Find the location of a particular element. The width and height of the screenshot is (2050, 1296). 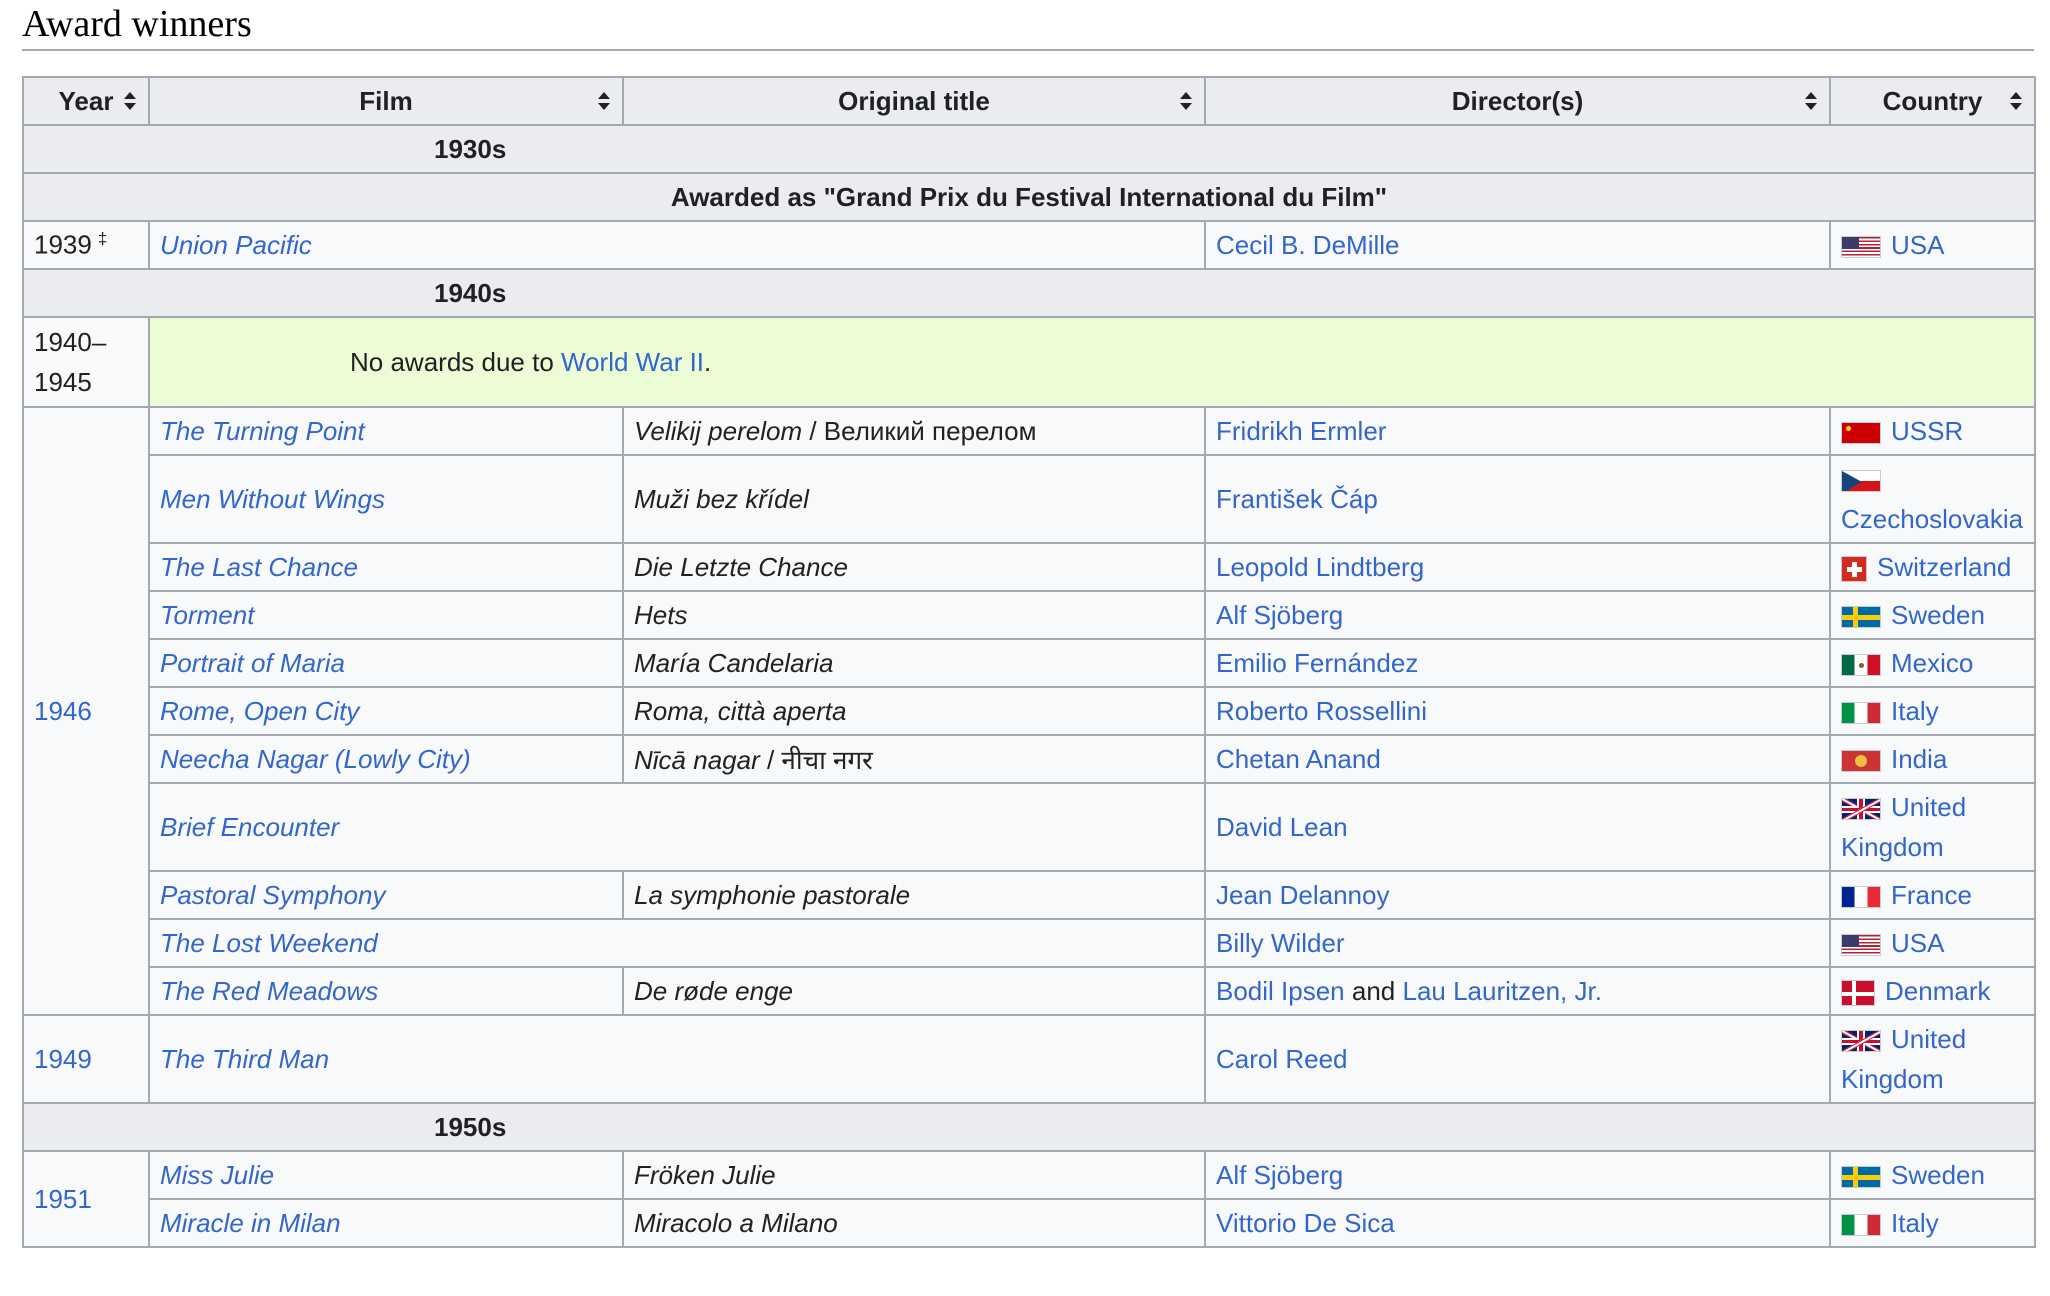

film-link: Miracle in Milan is located at coordinates (250, 1223).